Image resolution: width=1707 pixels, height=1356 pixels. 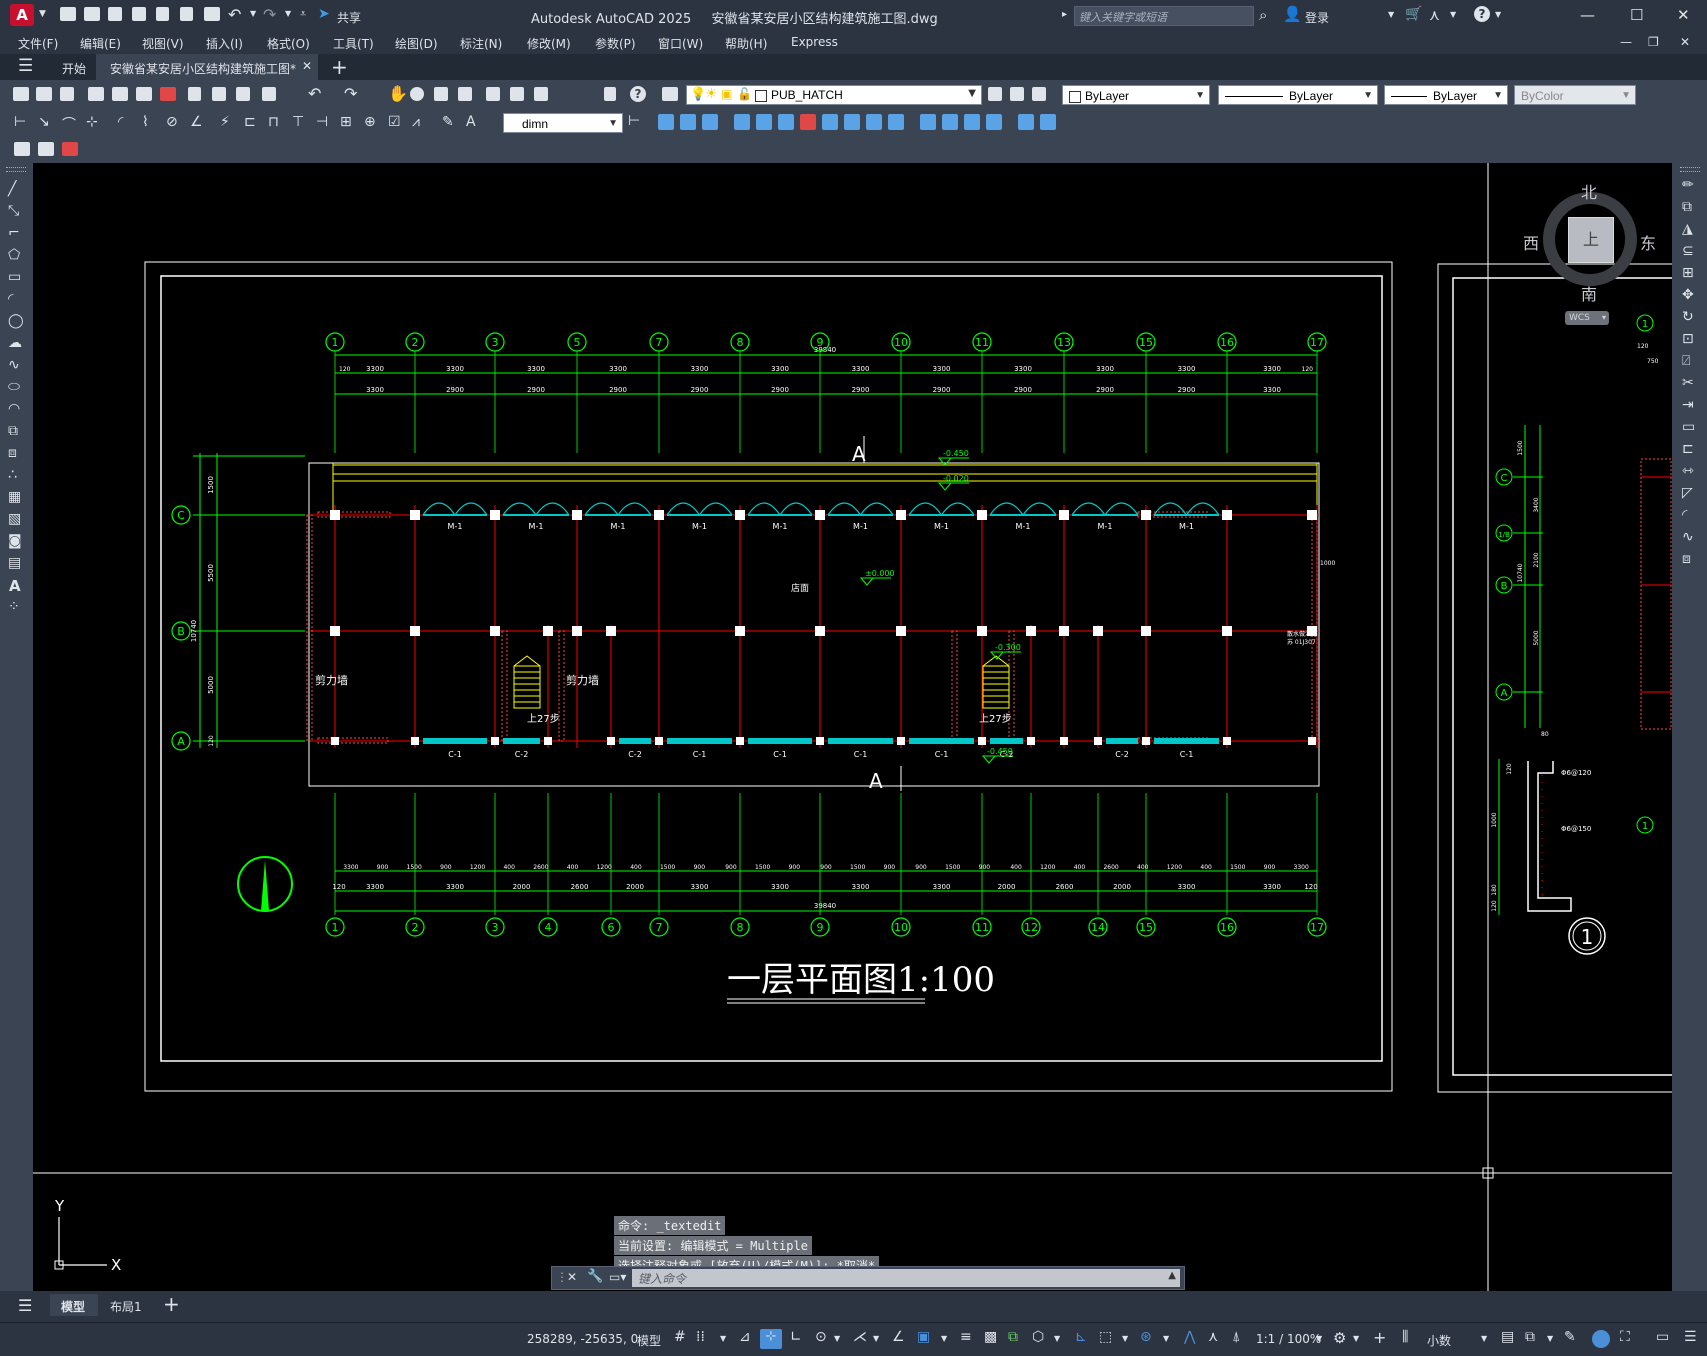 I want to click on autocad-logo-icon: A, so click(x=22, y=15).